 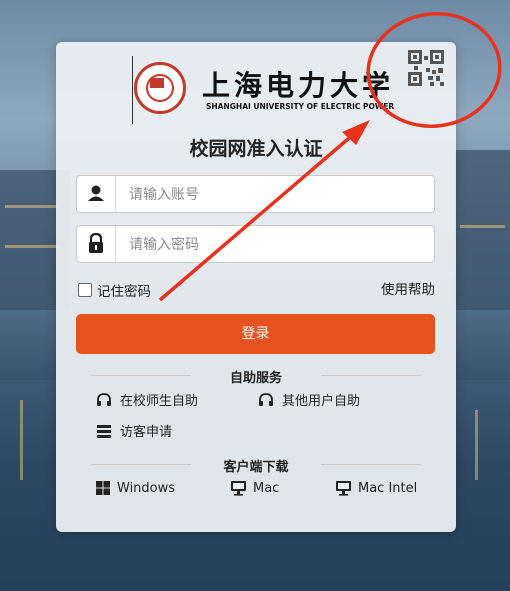 I want to click on other-user-service-link: 其他用户自助, so click(x=309, y=399).